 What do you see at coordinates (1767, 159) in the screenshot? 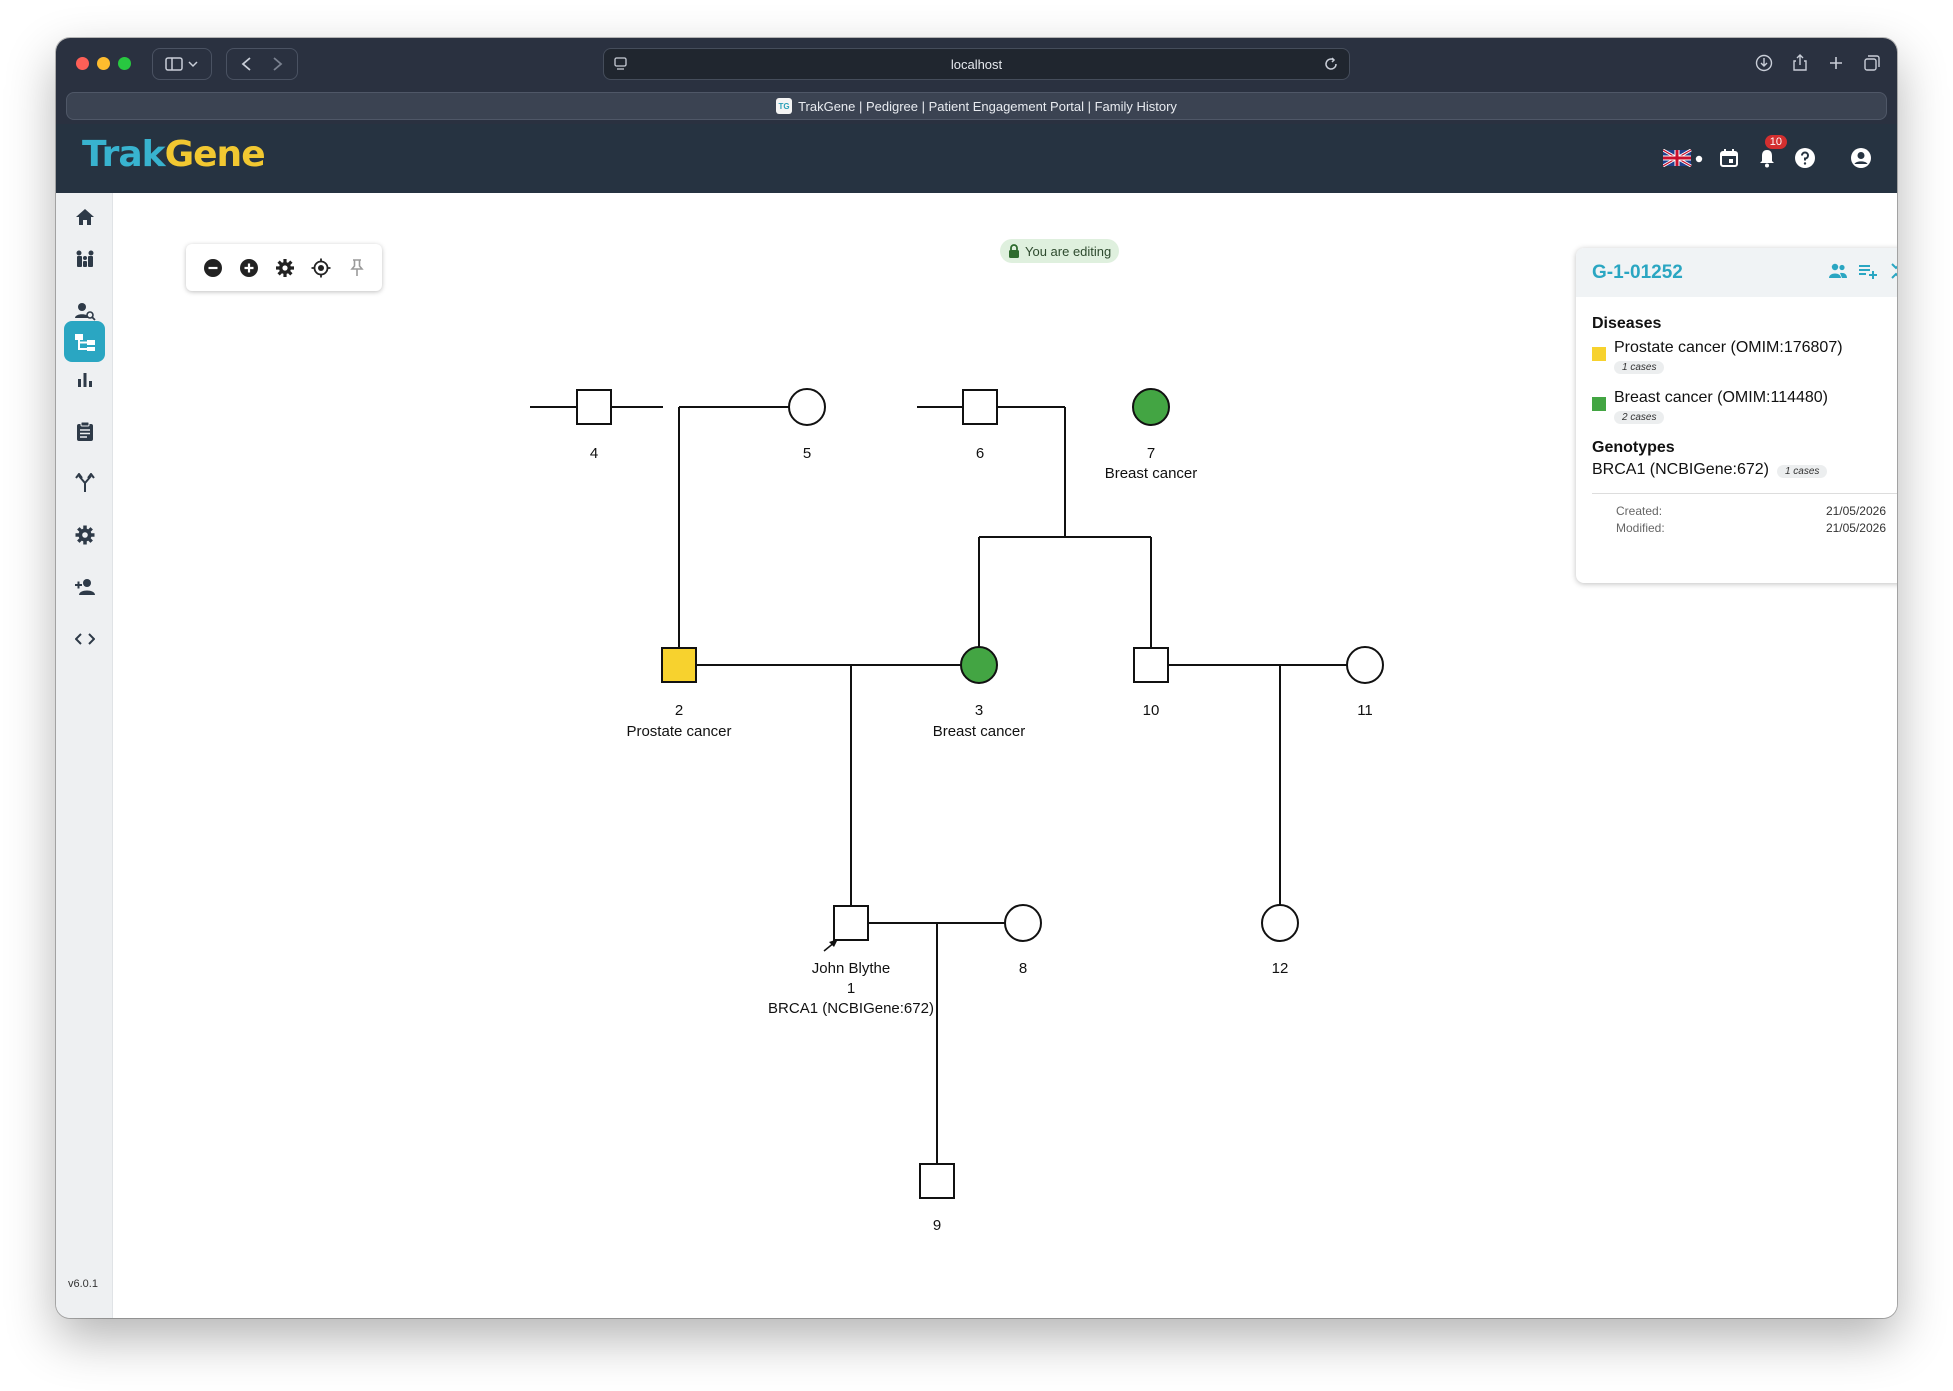
I see `bell-icon` at bounding box center [1767, 159].